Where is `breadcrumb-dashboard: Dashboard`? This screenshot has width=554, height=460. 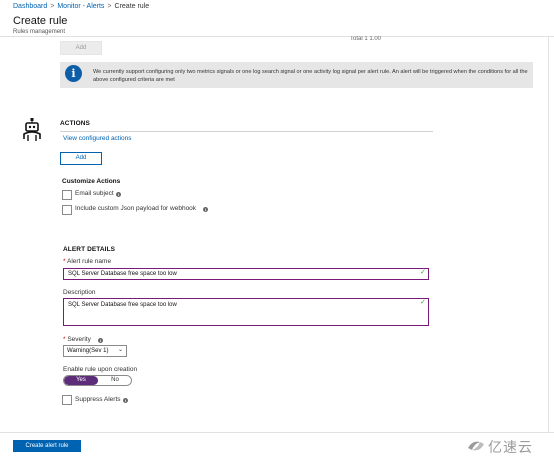 breadcrumb-dashboard: Dashboard is located at coordinates (30, 6).